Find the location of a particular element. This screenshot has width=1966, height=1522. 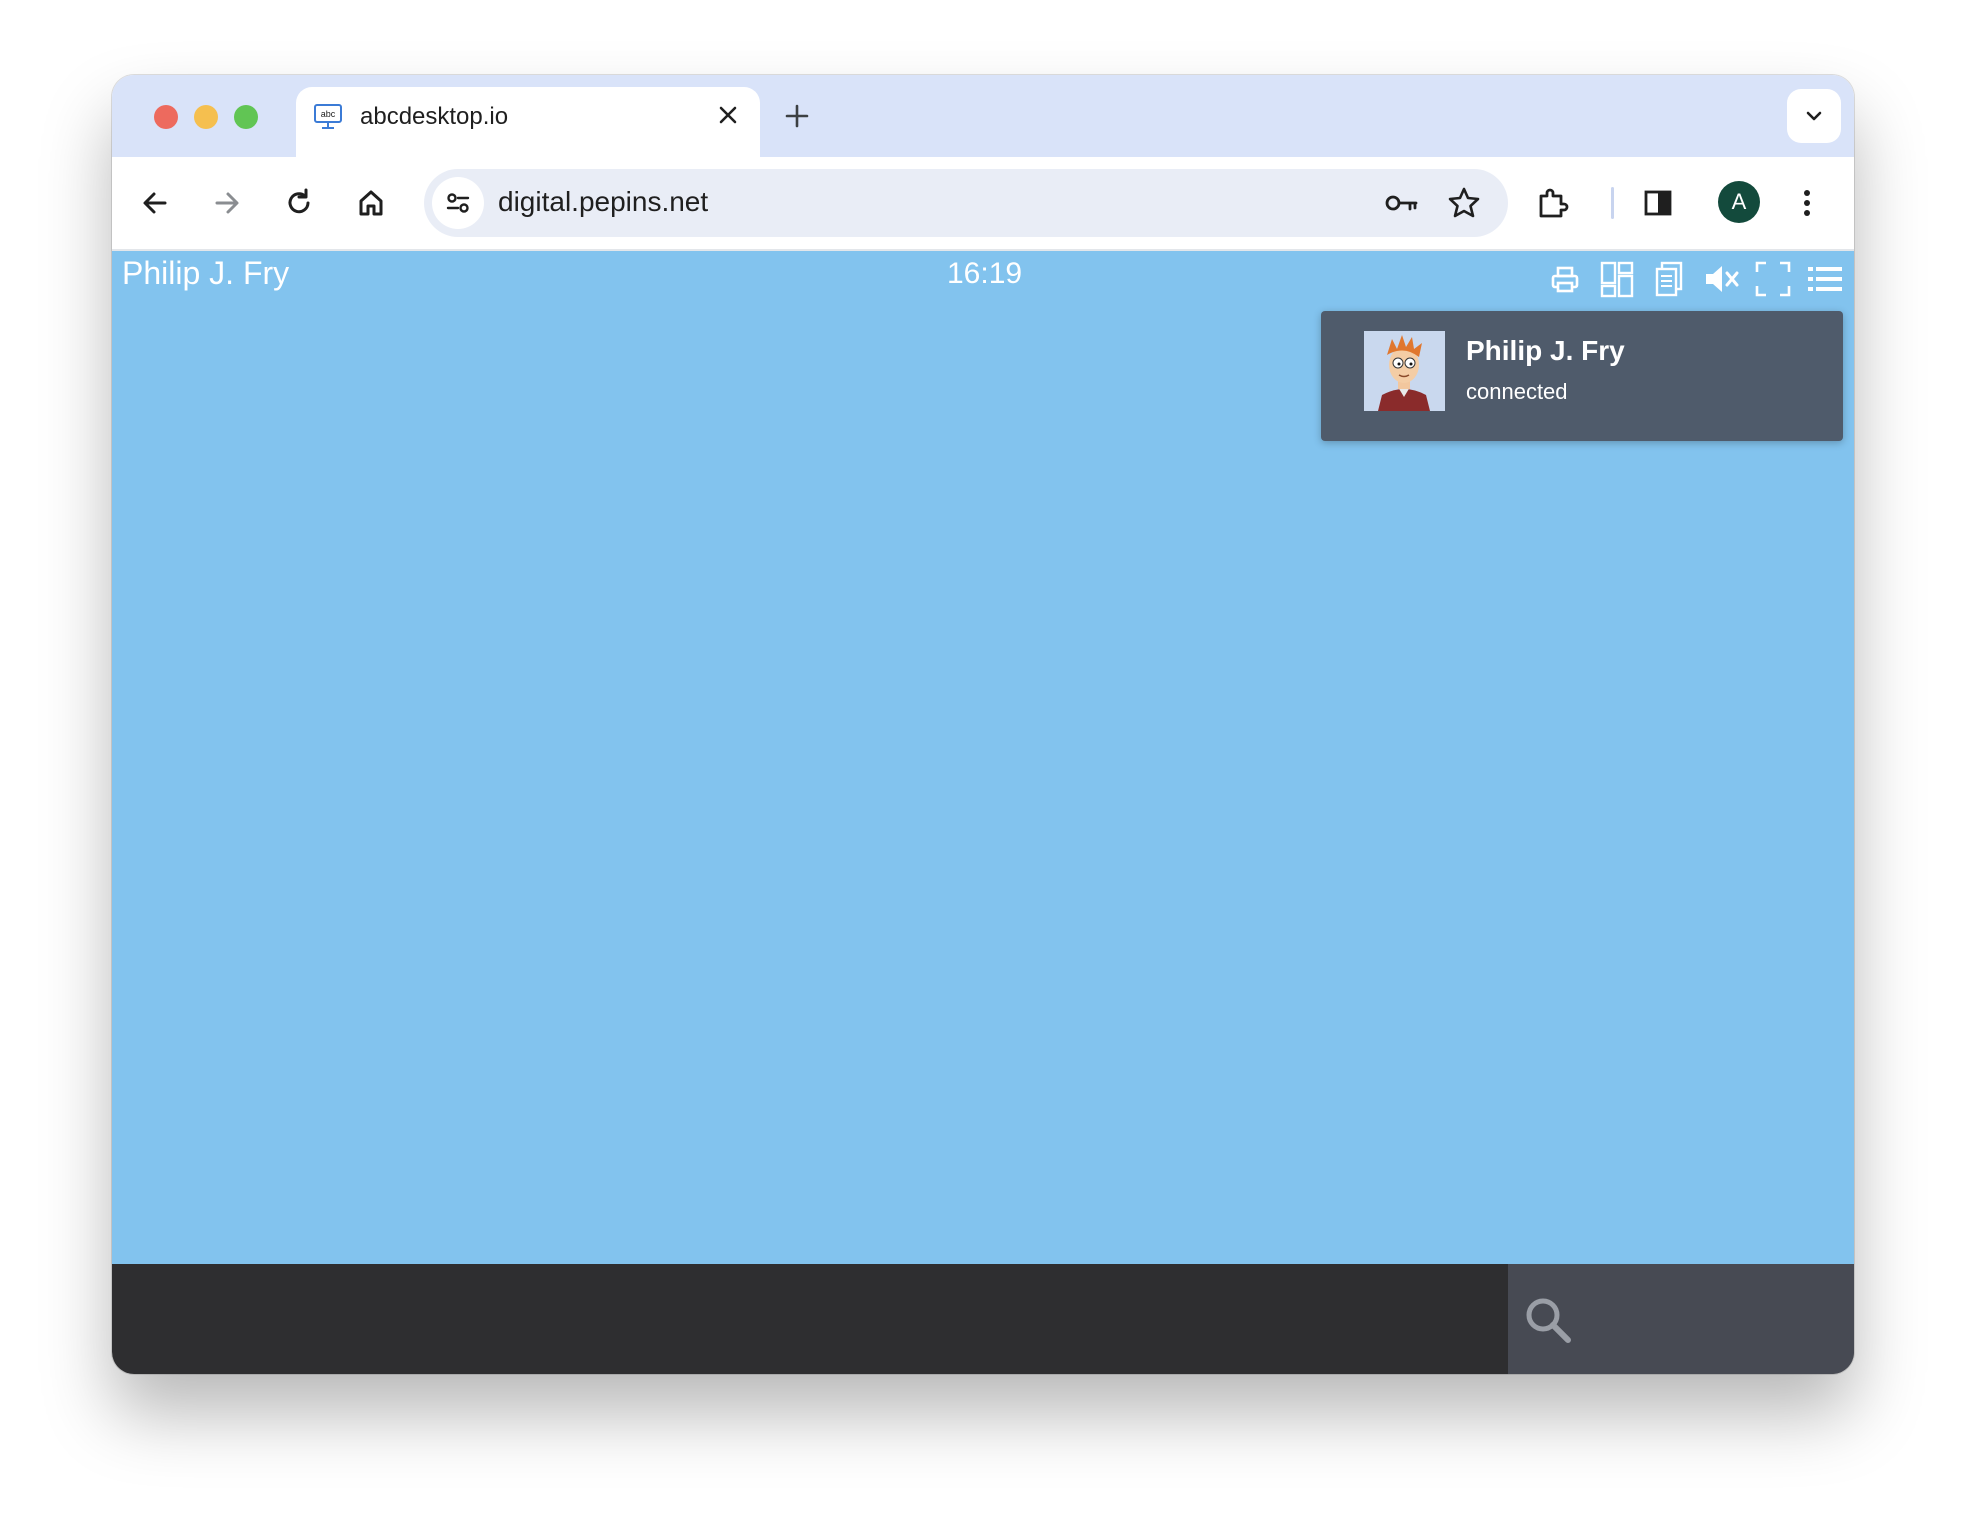

notification-title: Philip J. Fry is located at coordinates (1545, 350).